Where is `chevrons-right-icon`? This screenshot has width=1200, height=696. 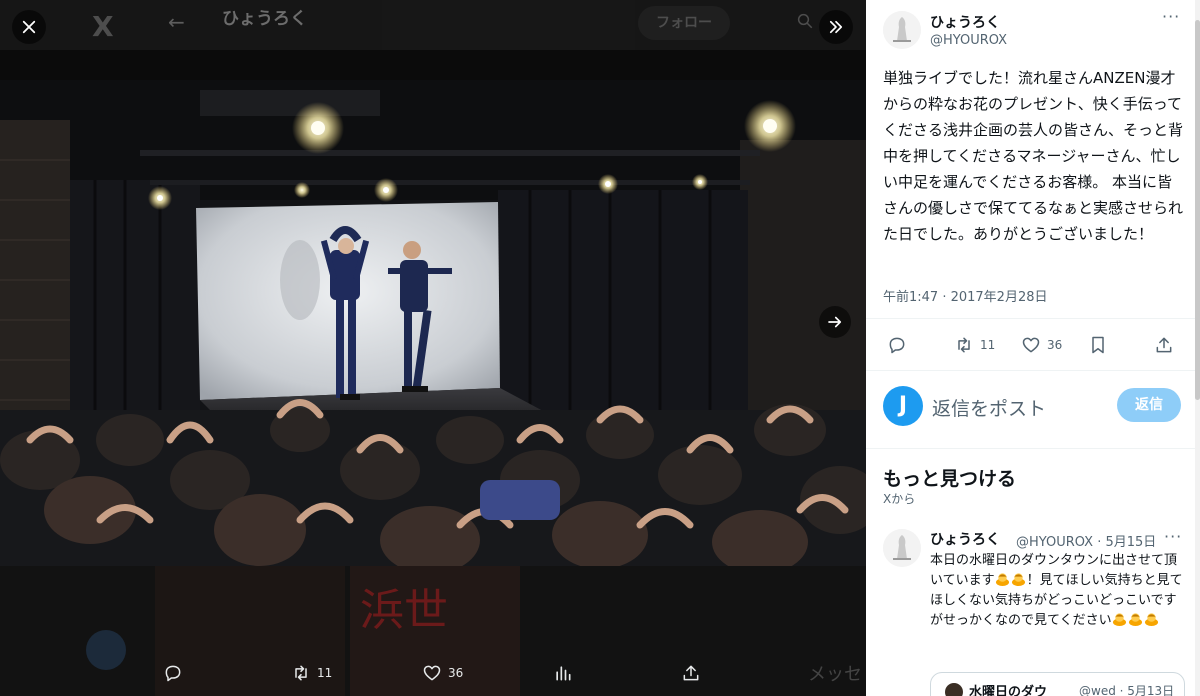
chevrons-right-icon is located at coordinates (836, 27).